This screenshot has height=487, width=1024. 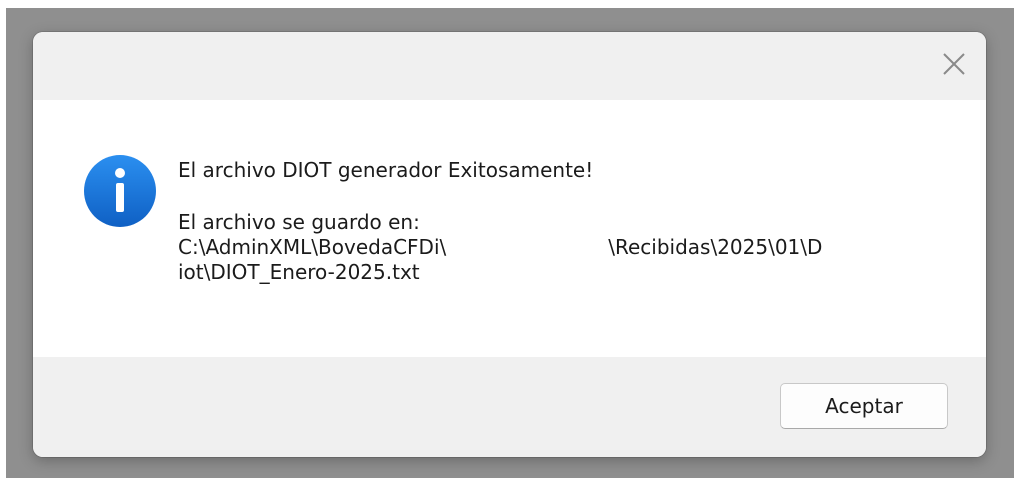 What do you see at coordinates (715, 247) in the screenshot?
I see `saved-path-end: \Recibidas\2025\01\D` at bounding box center [715, 247].